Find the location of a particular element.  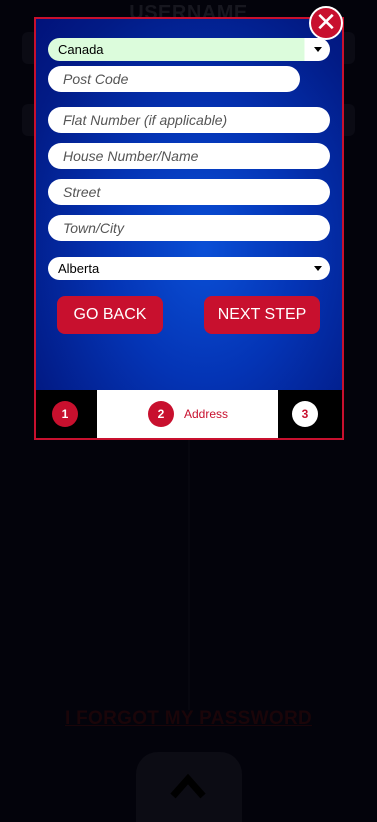

province-select: Alberta is located at coordinates (189, 268).